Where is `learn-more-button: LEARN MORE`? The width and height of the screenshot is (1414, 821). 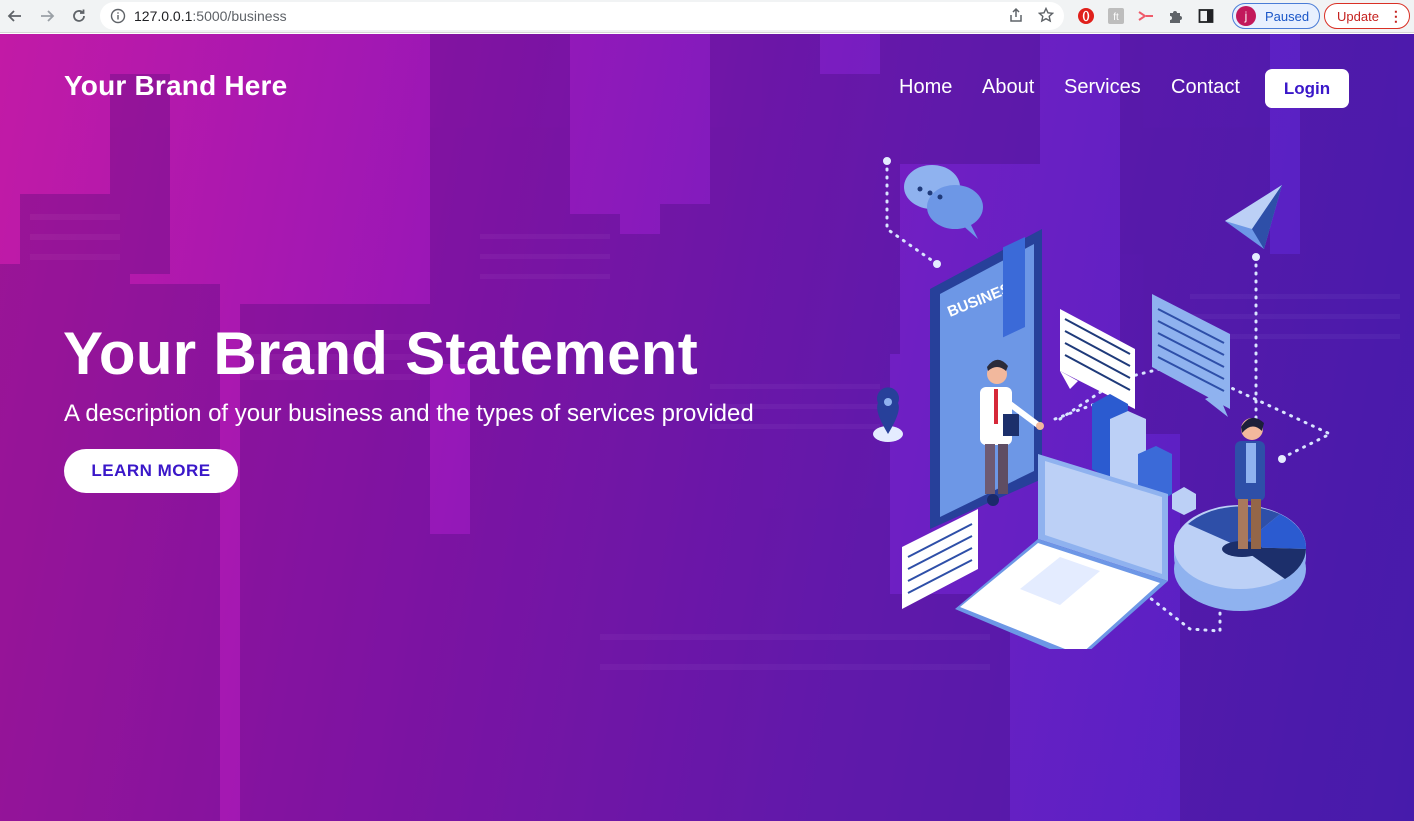
learn-more-button: LEARN MORE is located at coordinates (151, 471).